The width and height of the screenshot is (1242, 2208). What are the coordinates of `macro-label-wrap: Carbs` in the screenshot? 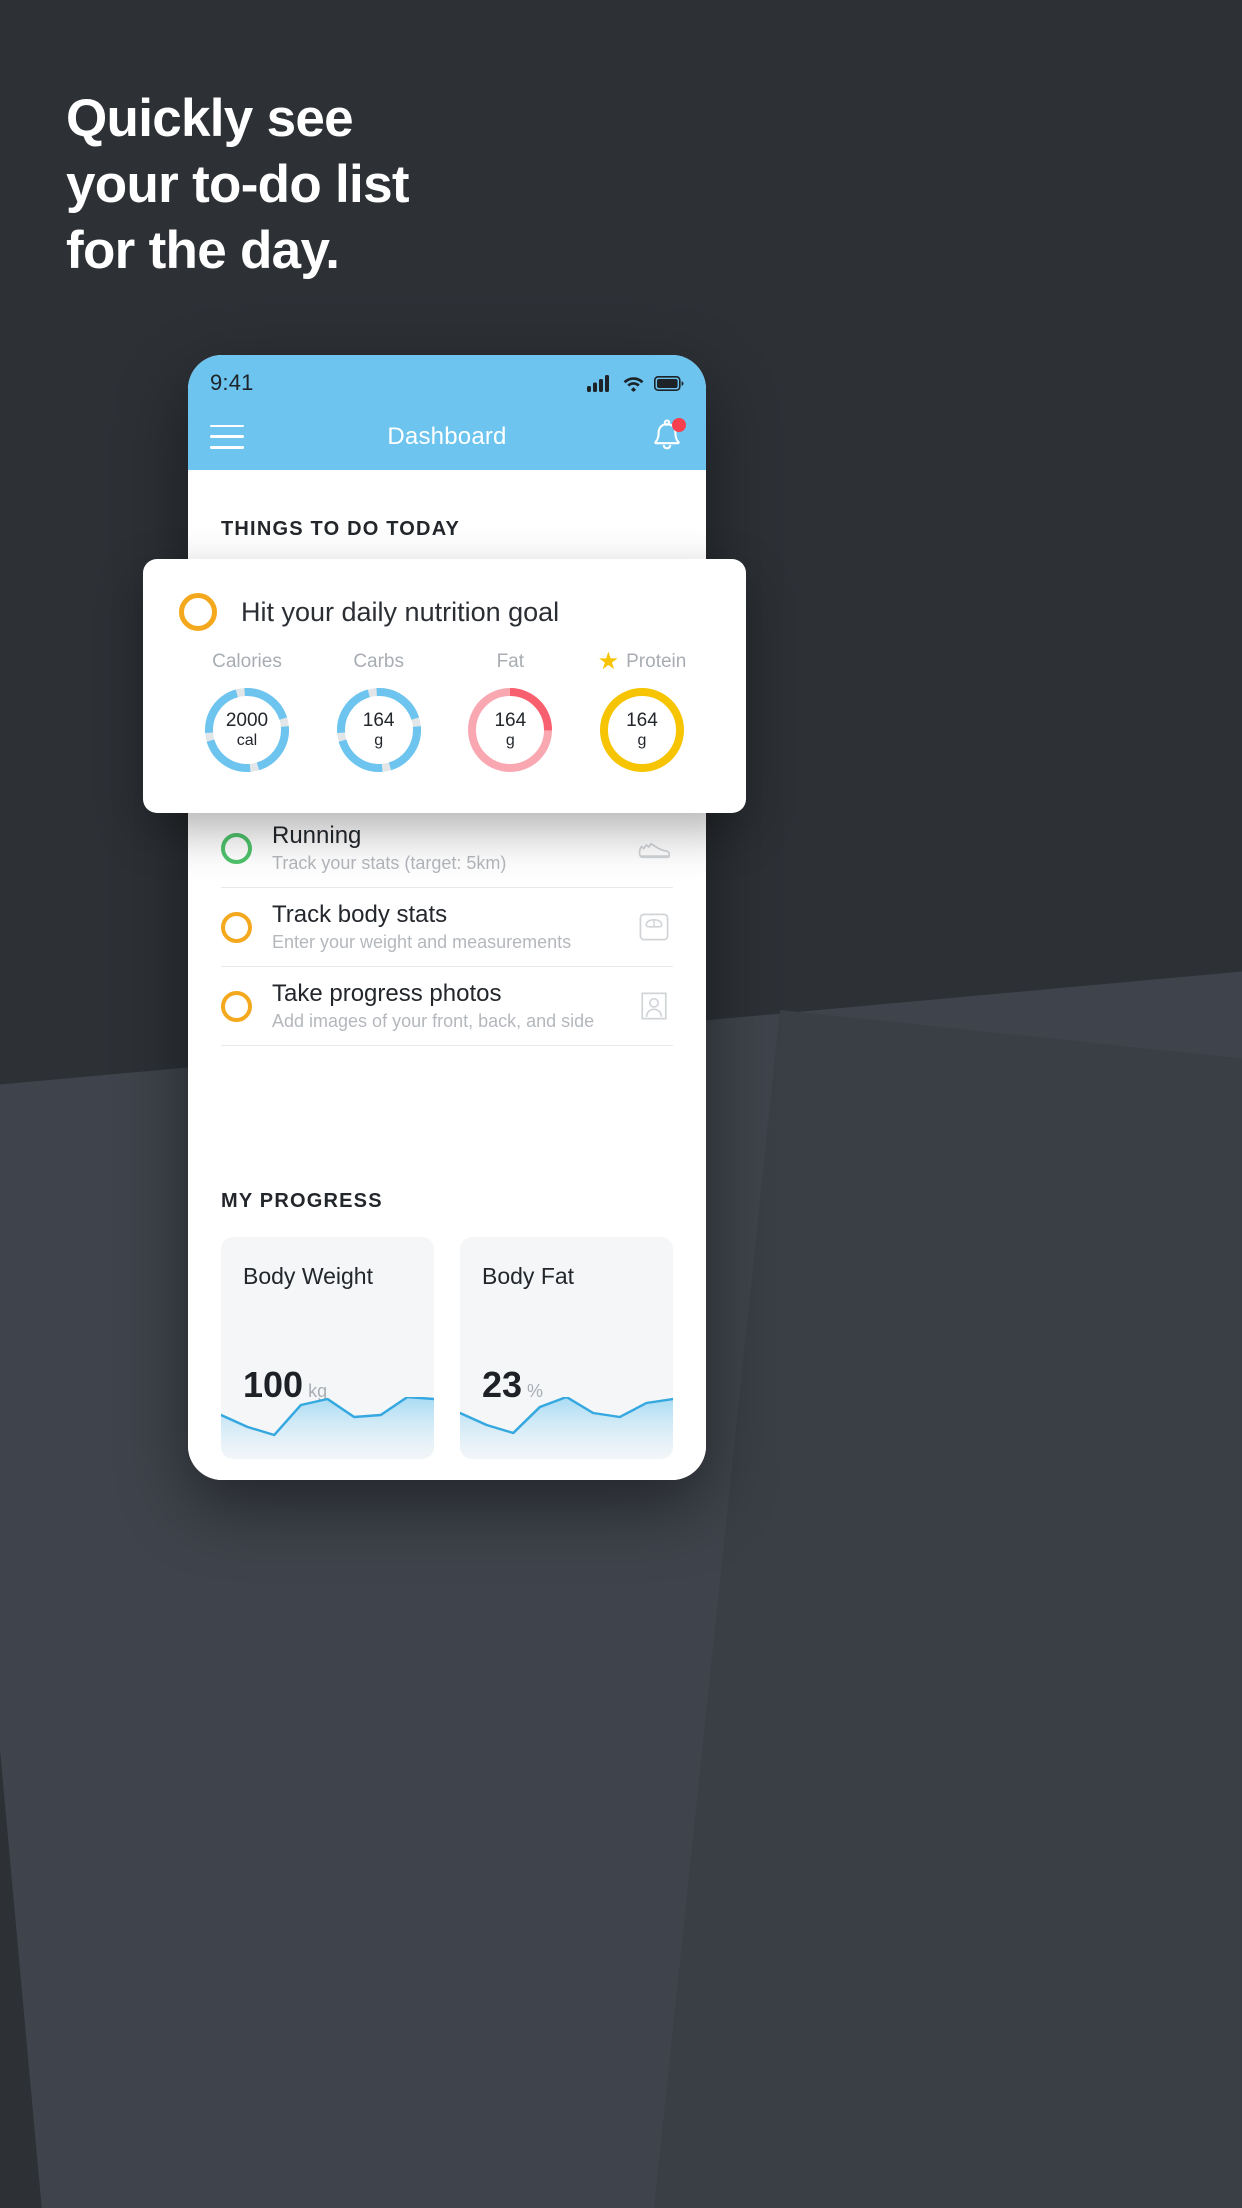 It's located at (379, 662).